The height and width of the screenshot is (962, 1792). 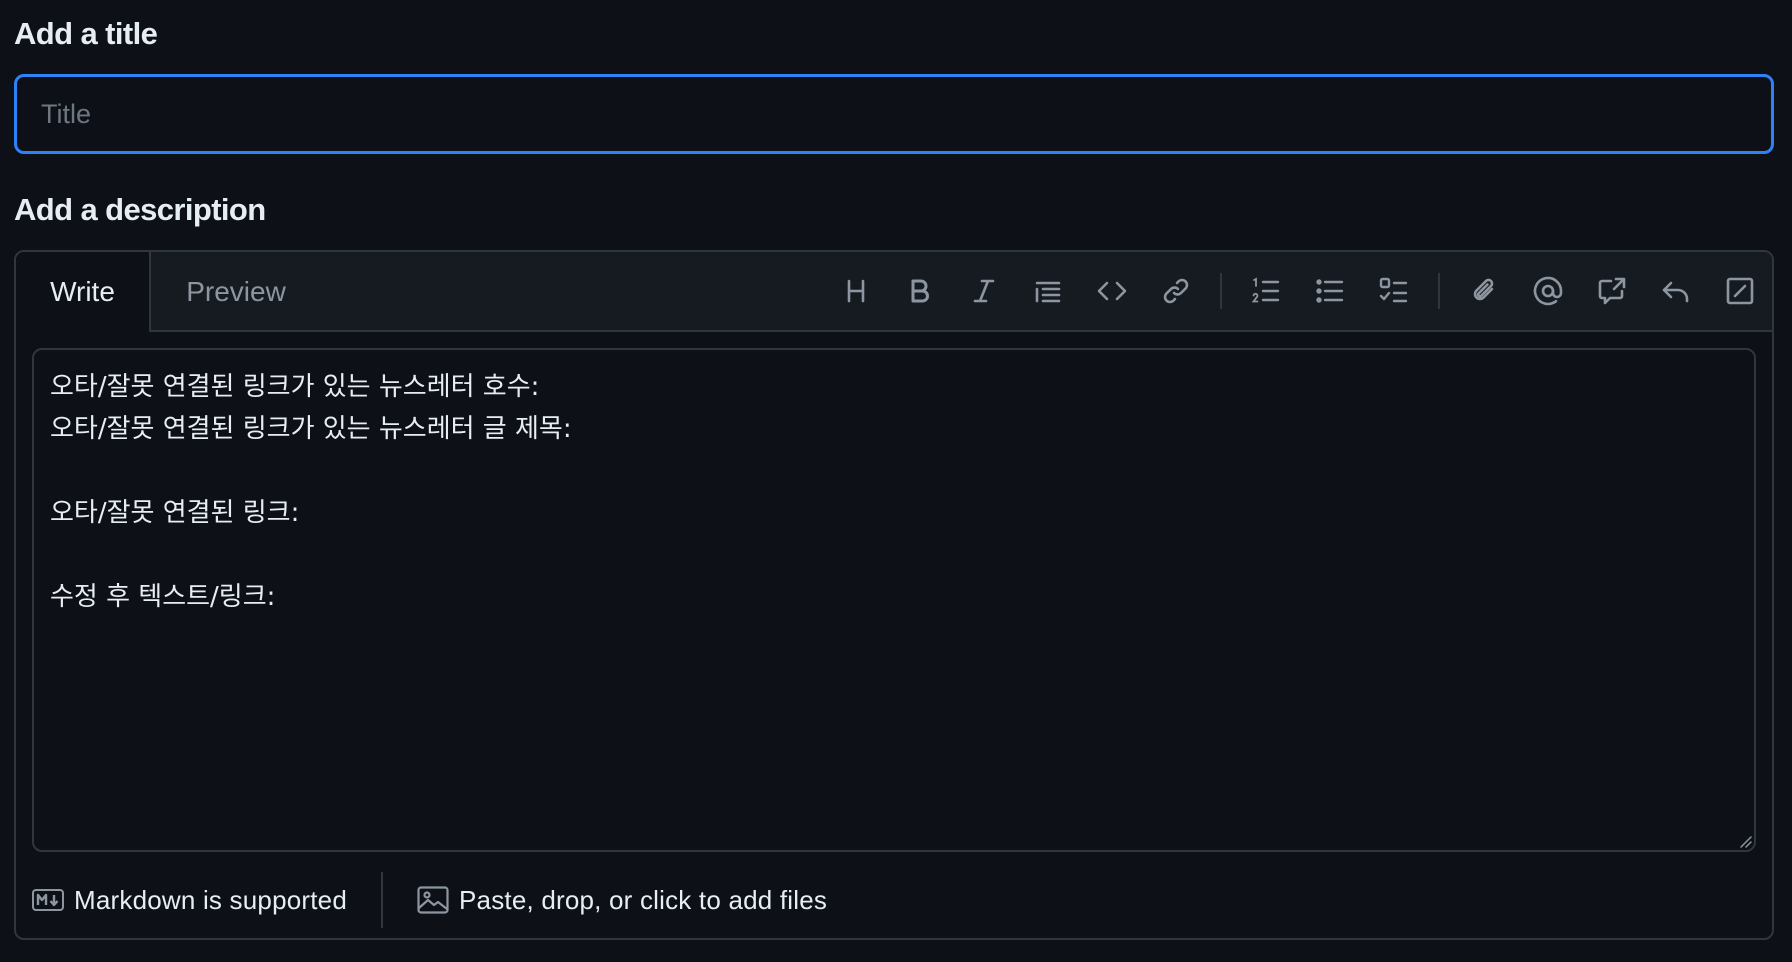 What do you see at coordinates (382, 900) in the screenshot?
I see `footer-divider` at bounding box center [382, 900].